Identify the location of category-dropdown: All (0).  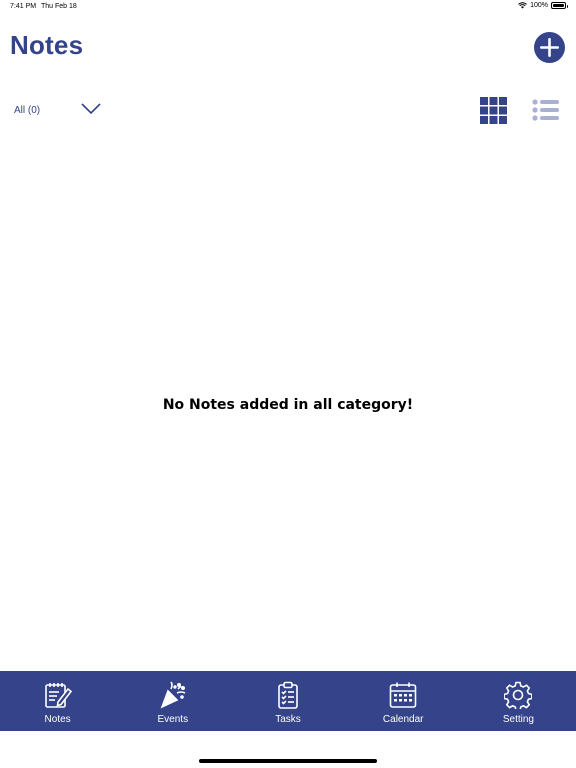
(60, 110).